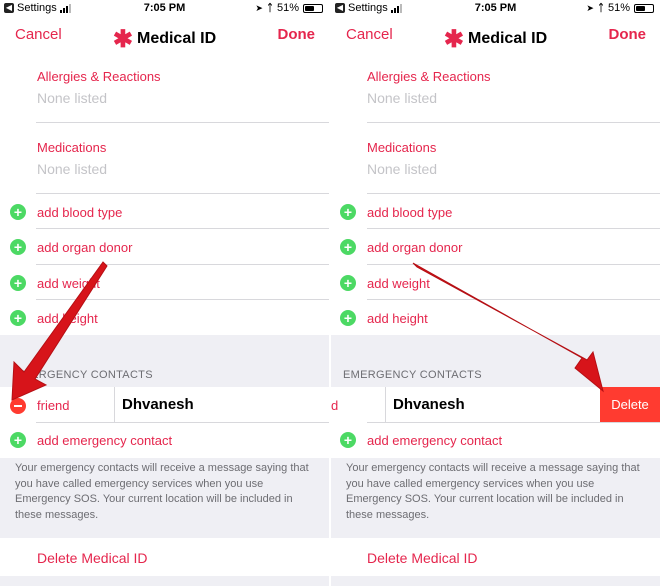 Image resolution: width=660 pixels, height=586 pixels. I want to click on contact-relationship: d, so click(334, 405).